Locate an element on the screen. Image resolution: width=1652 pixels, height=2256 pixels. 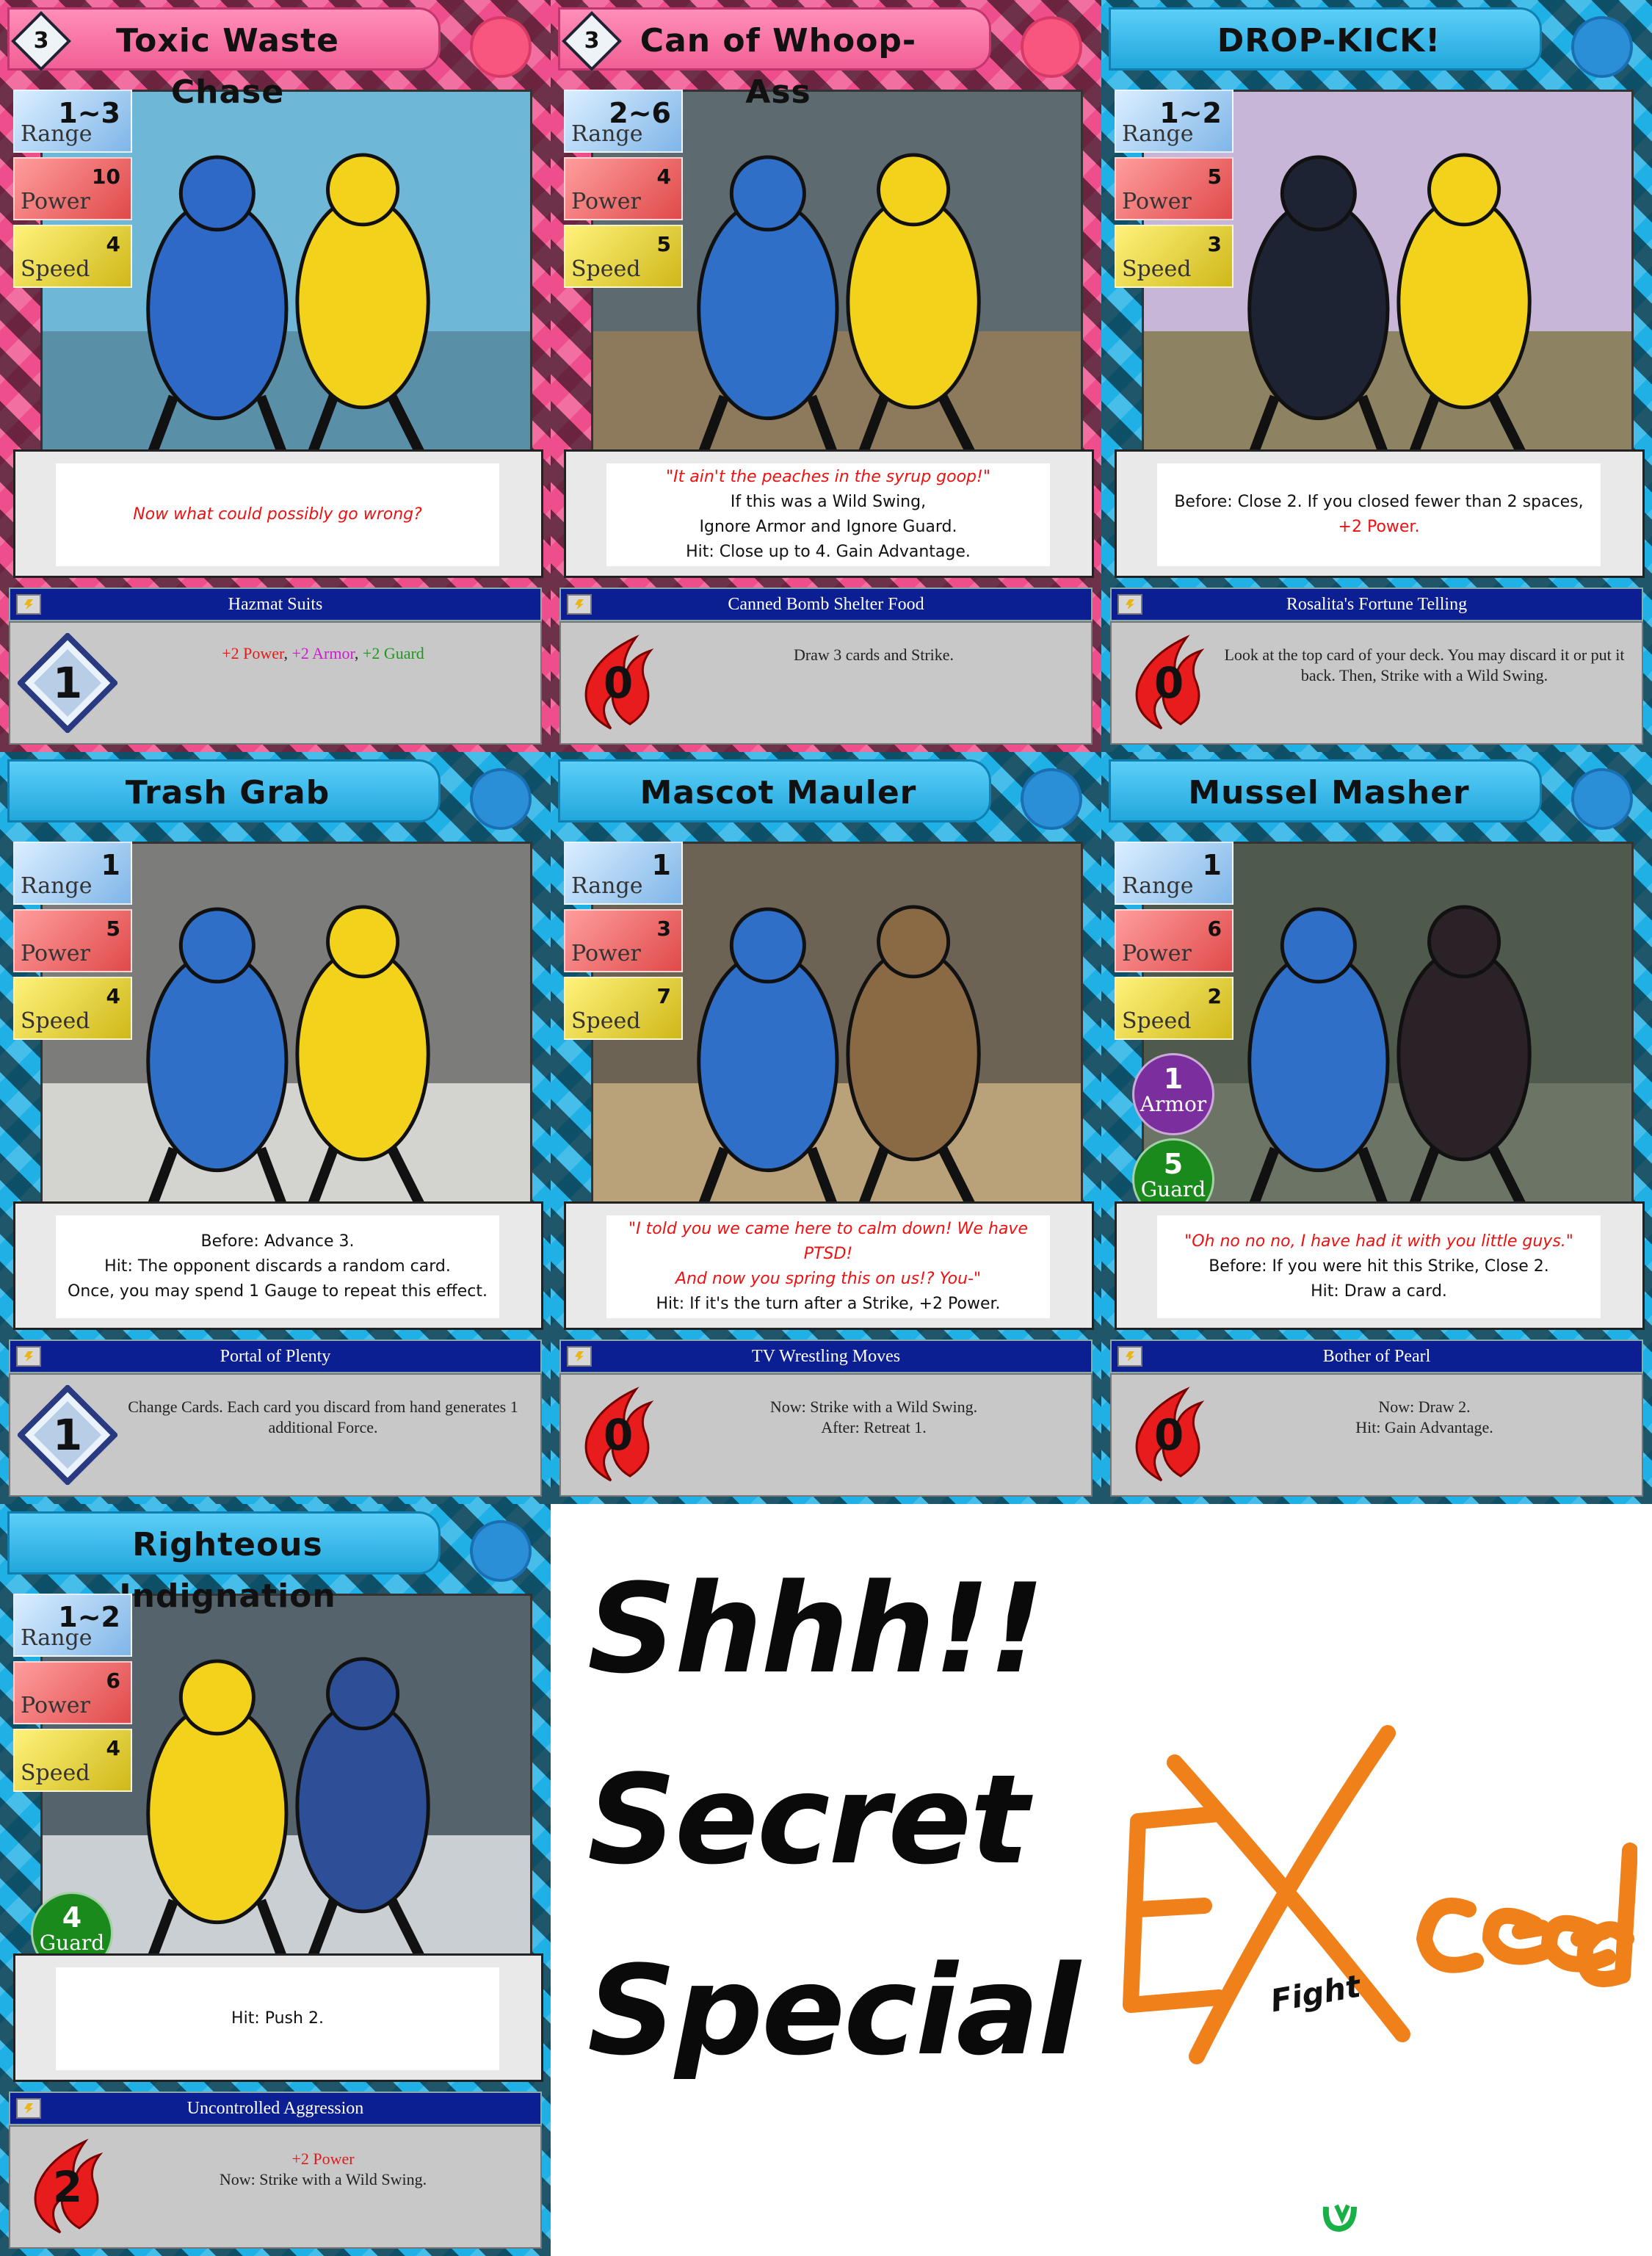
stat-power: Power 6 is located at coordinates (1174, 940).